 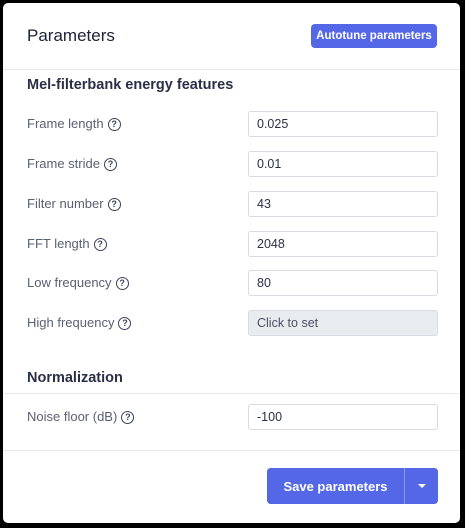 I want to click on save-button-group: Save parameters, so click(x=352, y=486).